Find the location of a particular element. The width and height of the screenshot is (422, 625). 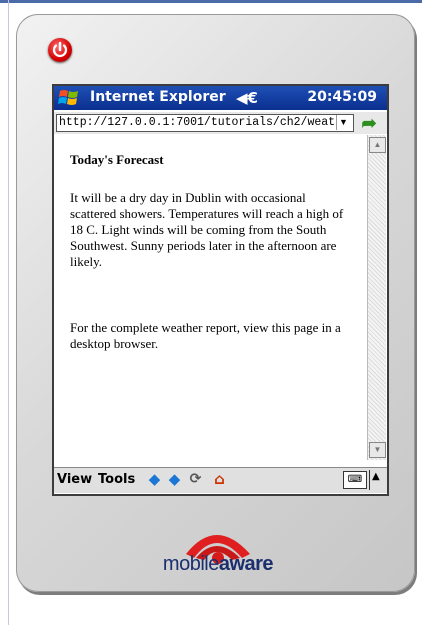

back-icon: ◆ is located at coordinates (154, 479).